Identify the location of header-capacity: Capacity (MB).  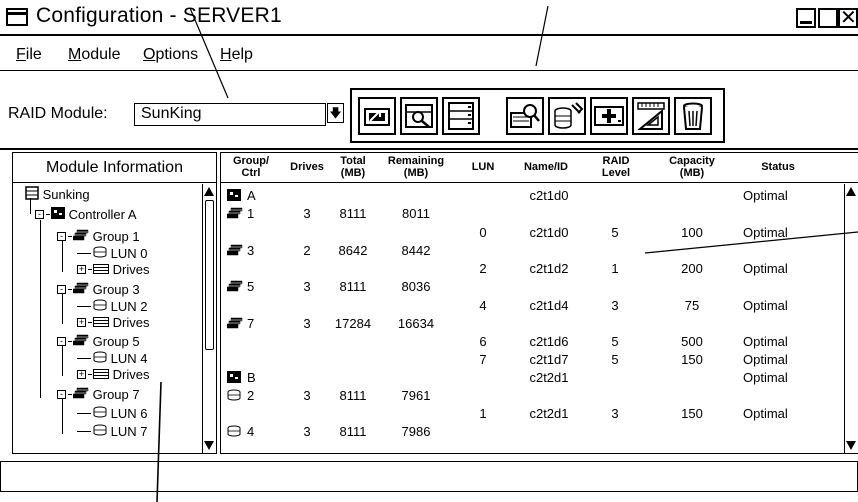
(692, 167).